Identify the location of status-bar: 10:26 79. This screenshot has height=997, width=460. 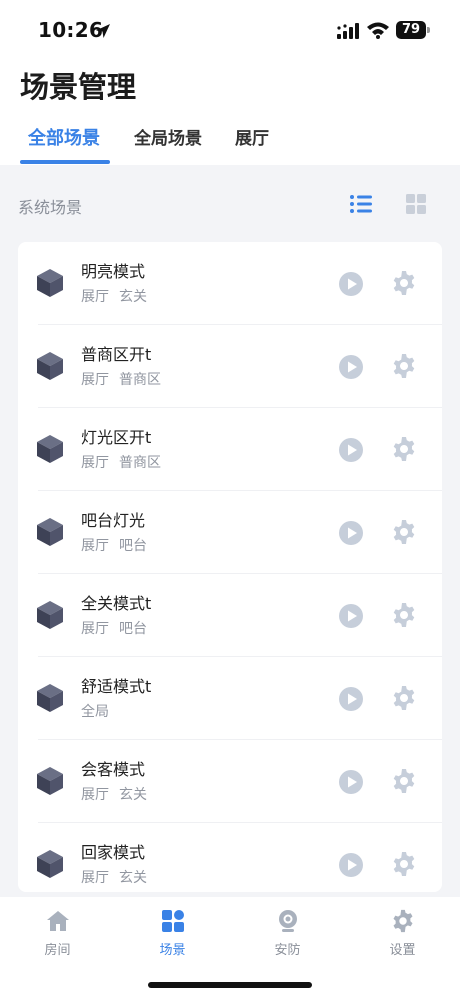
(230, 30).